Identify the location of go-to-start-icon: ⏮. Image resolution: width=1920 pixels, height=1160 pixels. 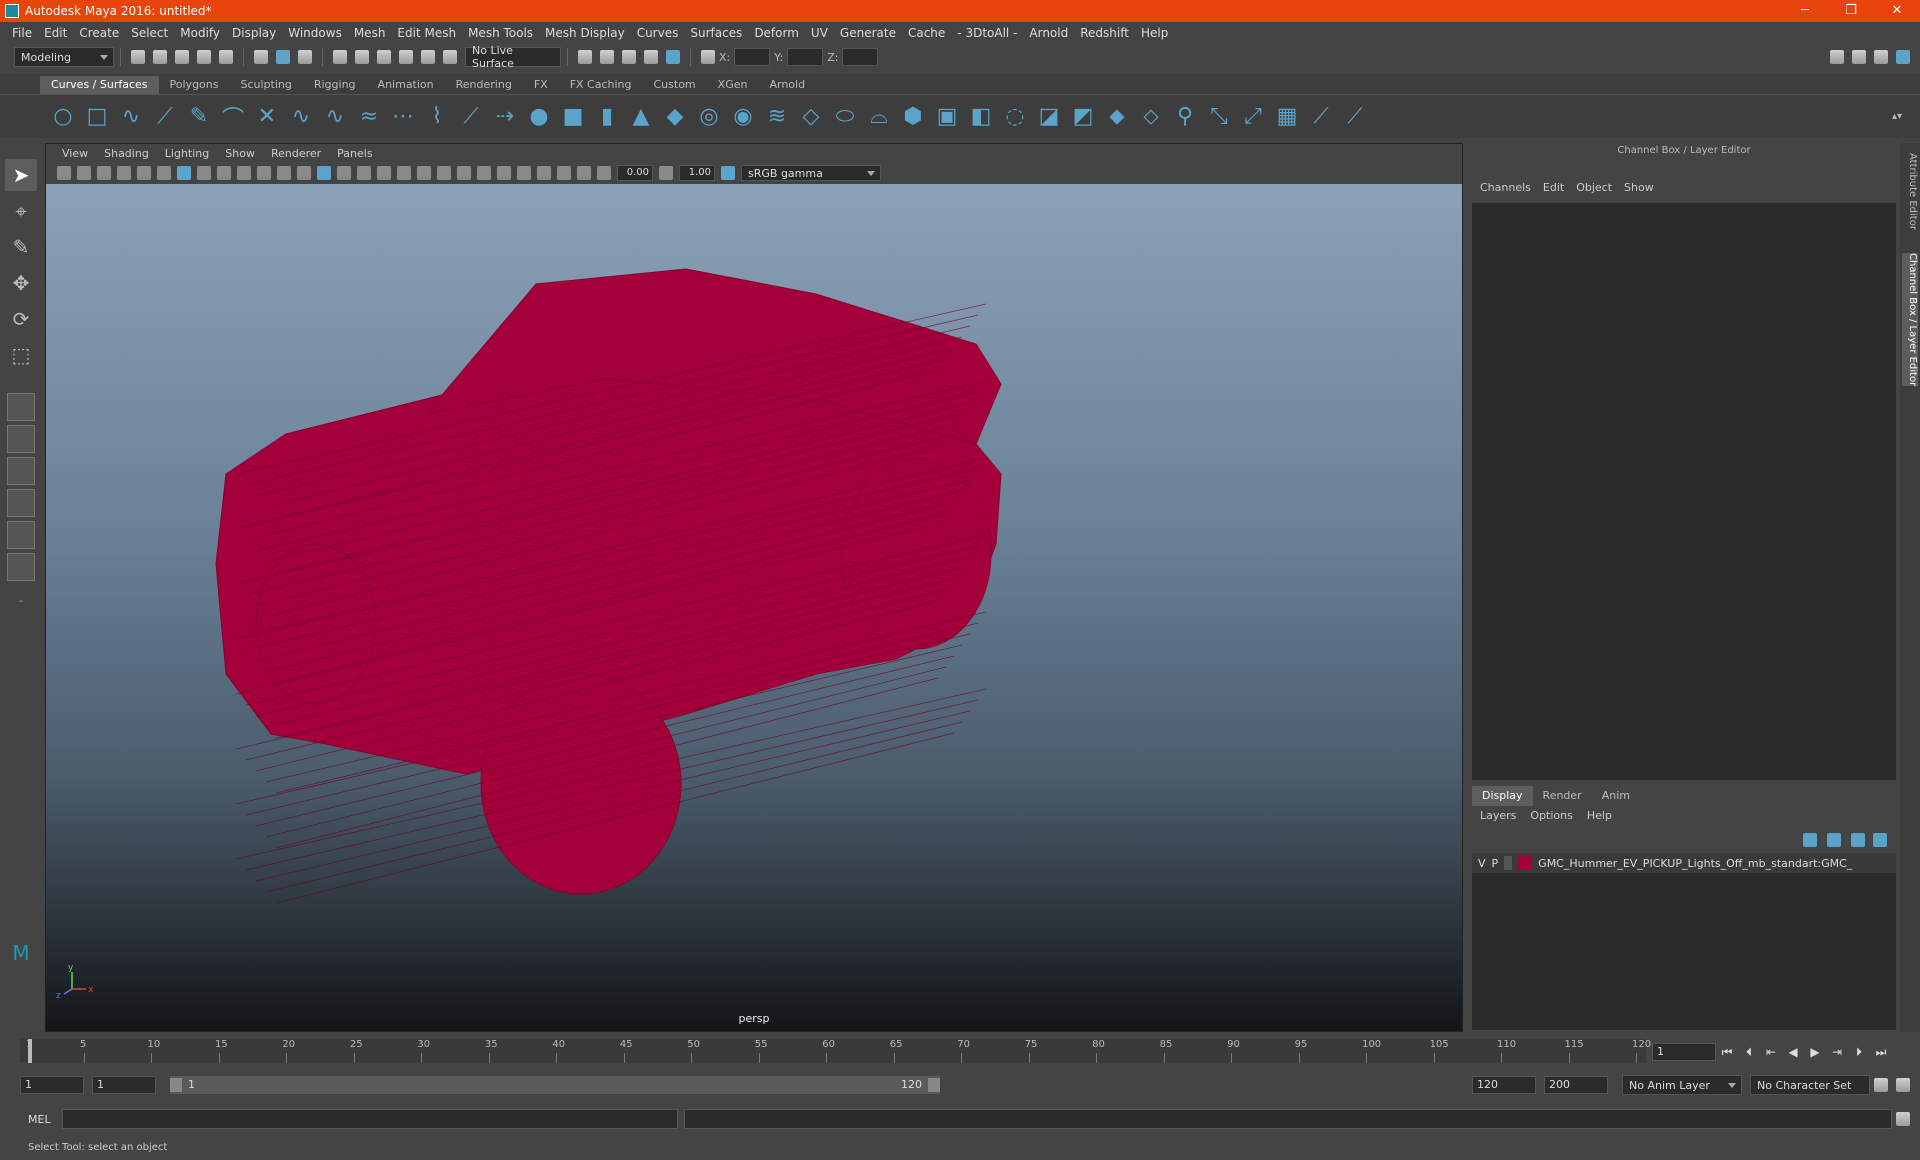
(1727, 1052).